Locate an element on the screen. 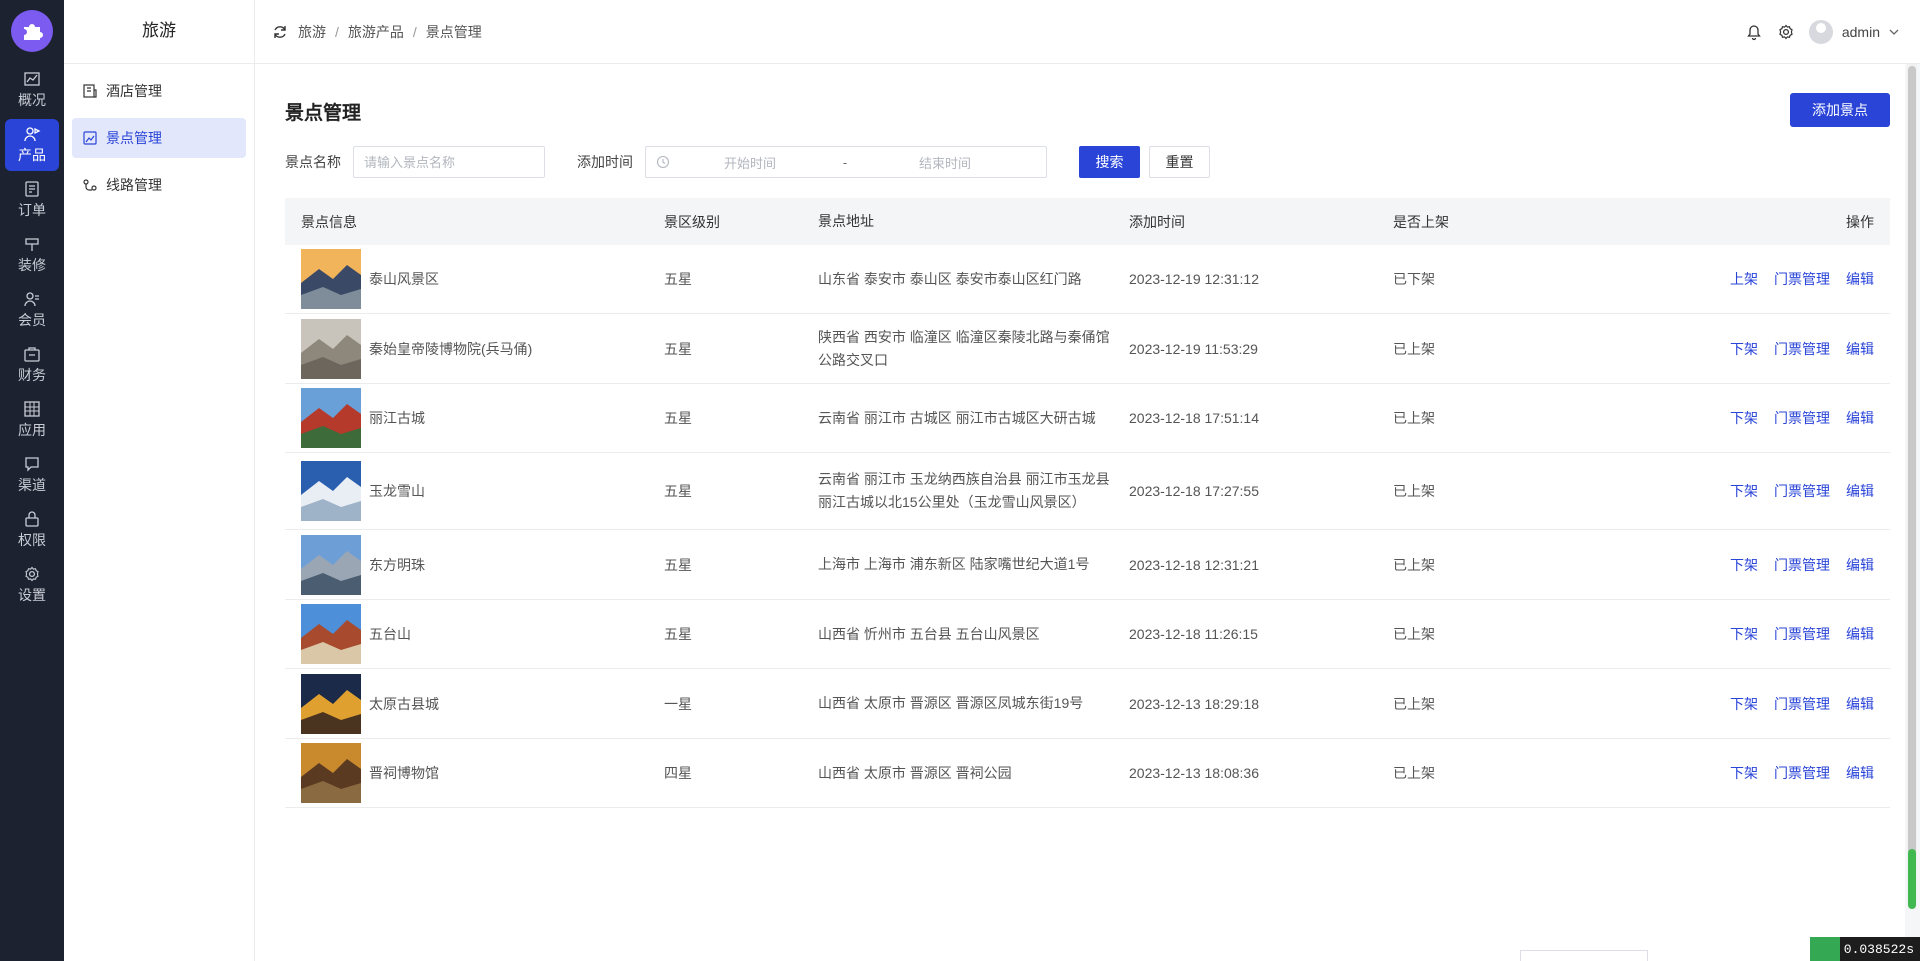  add-time-label: 添加时间 is located at coordinates (605, 162).